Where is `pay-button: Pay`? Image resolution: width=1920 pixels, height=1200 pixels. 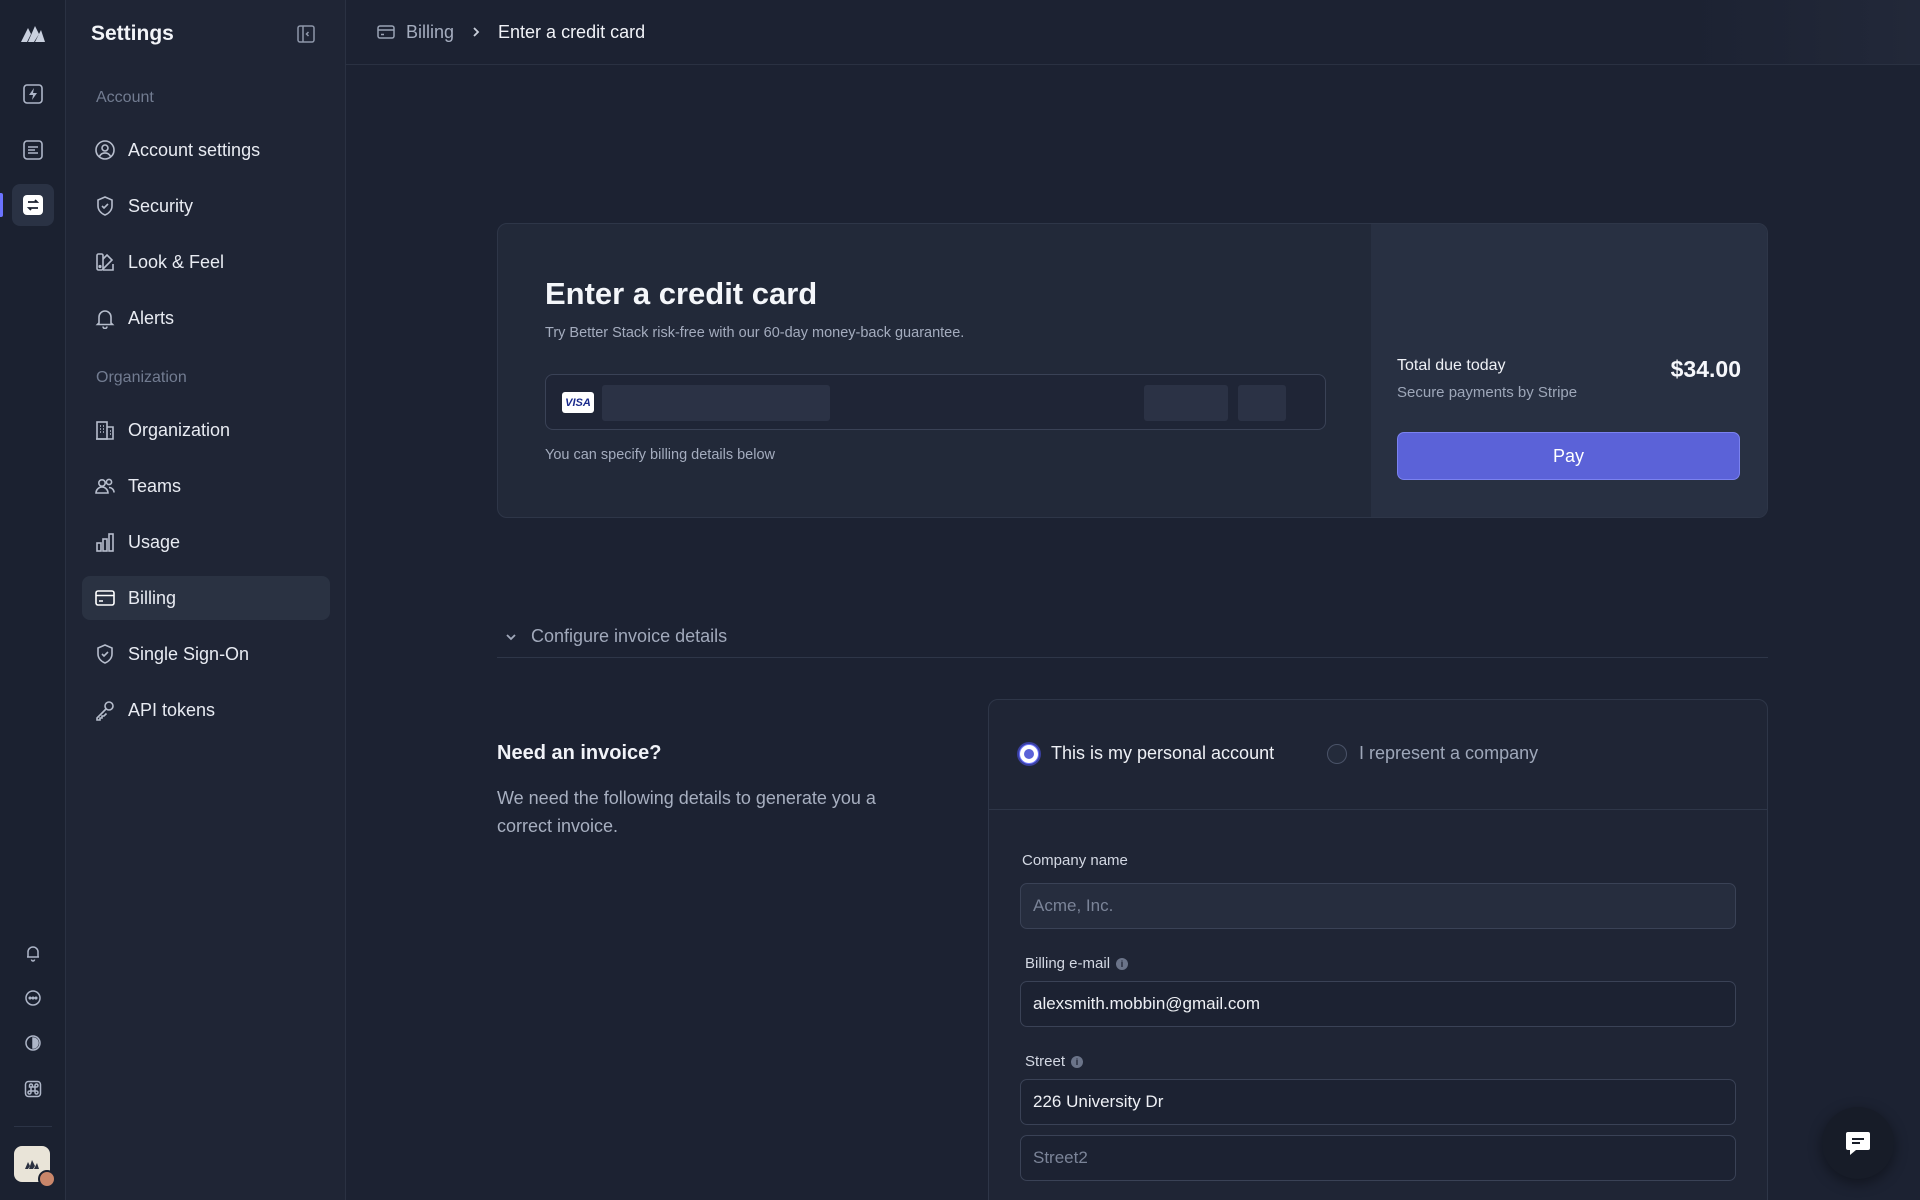 pay-button: Pay is located at coordinates (1568, 456).